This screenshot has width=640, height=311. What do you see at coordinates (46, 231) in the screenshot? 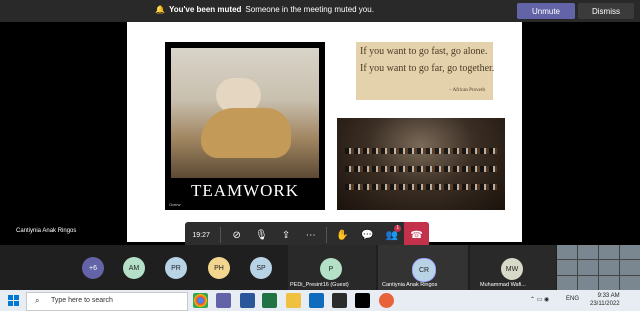
I see `presenter-name: Cantiynia Anak Ringos` at bounding box center [46, 231].